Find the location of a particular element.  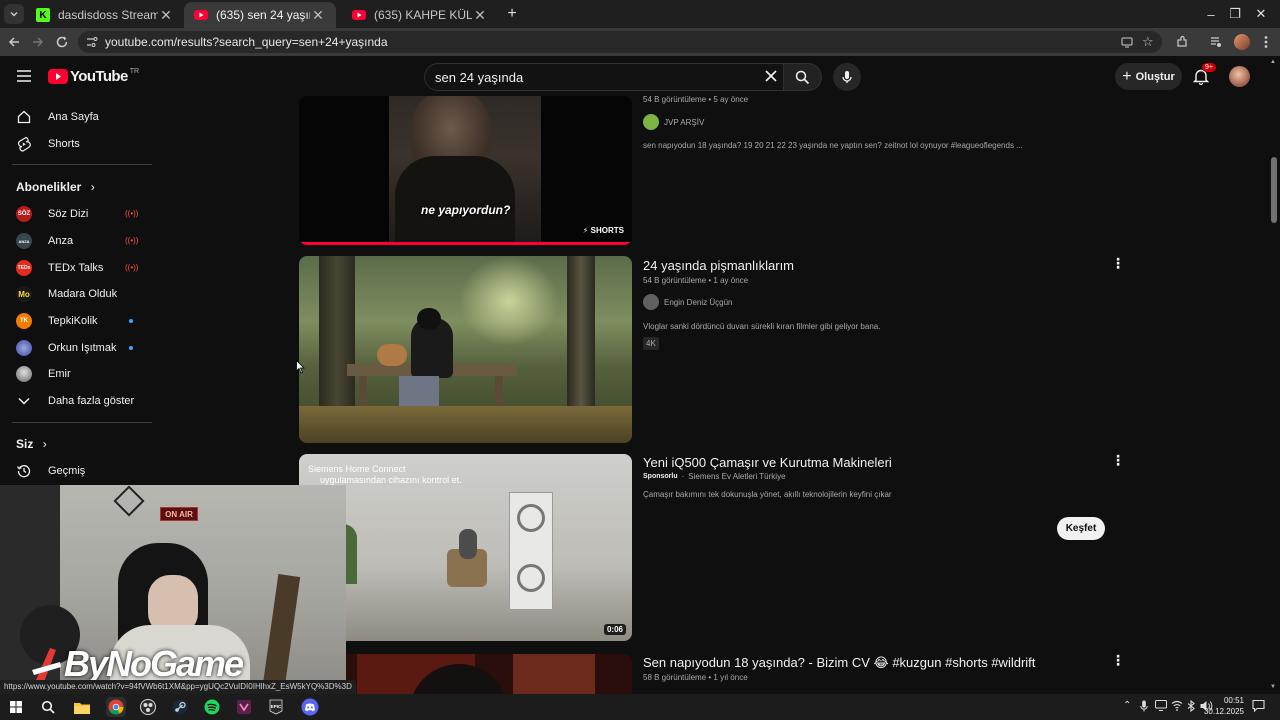

epic-games-icon: EPIC is located at coordinates (276, 707).